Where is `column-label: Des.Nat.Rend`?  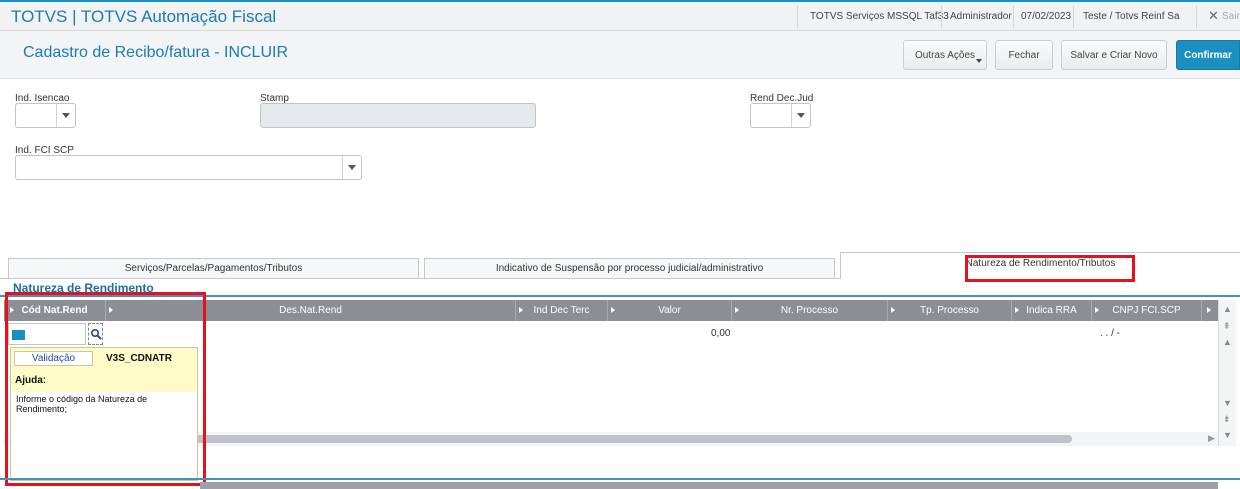 column-label: Des.Nat.Rend is located at coordinates (310, 310).